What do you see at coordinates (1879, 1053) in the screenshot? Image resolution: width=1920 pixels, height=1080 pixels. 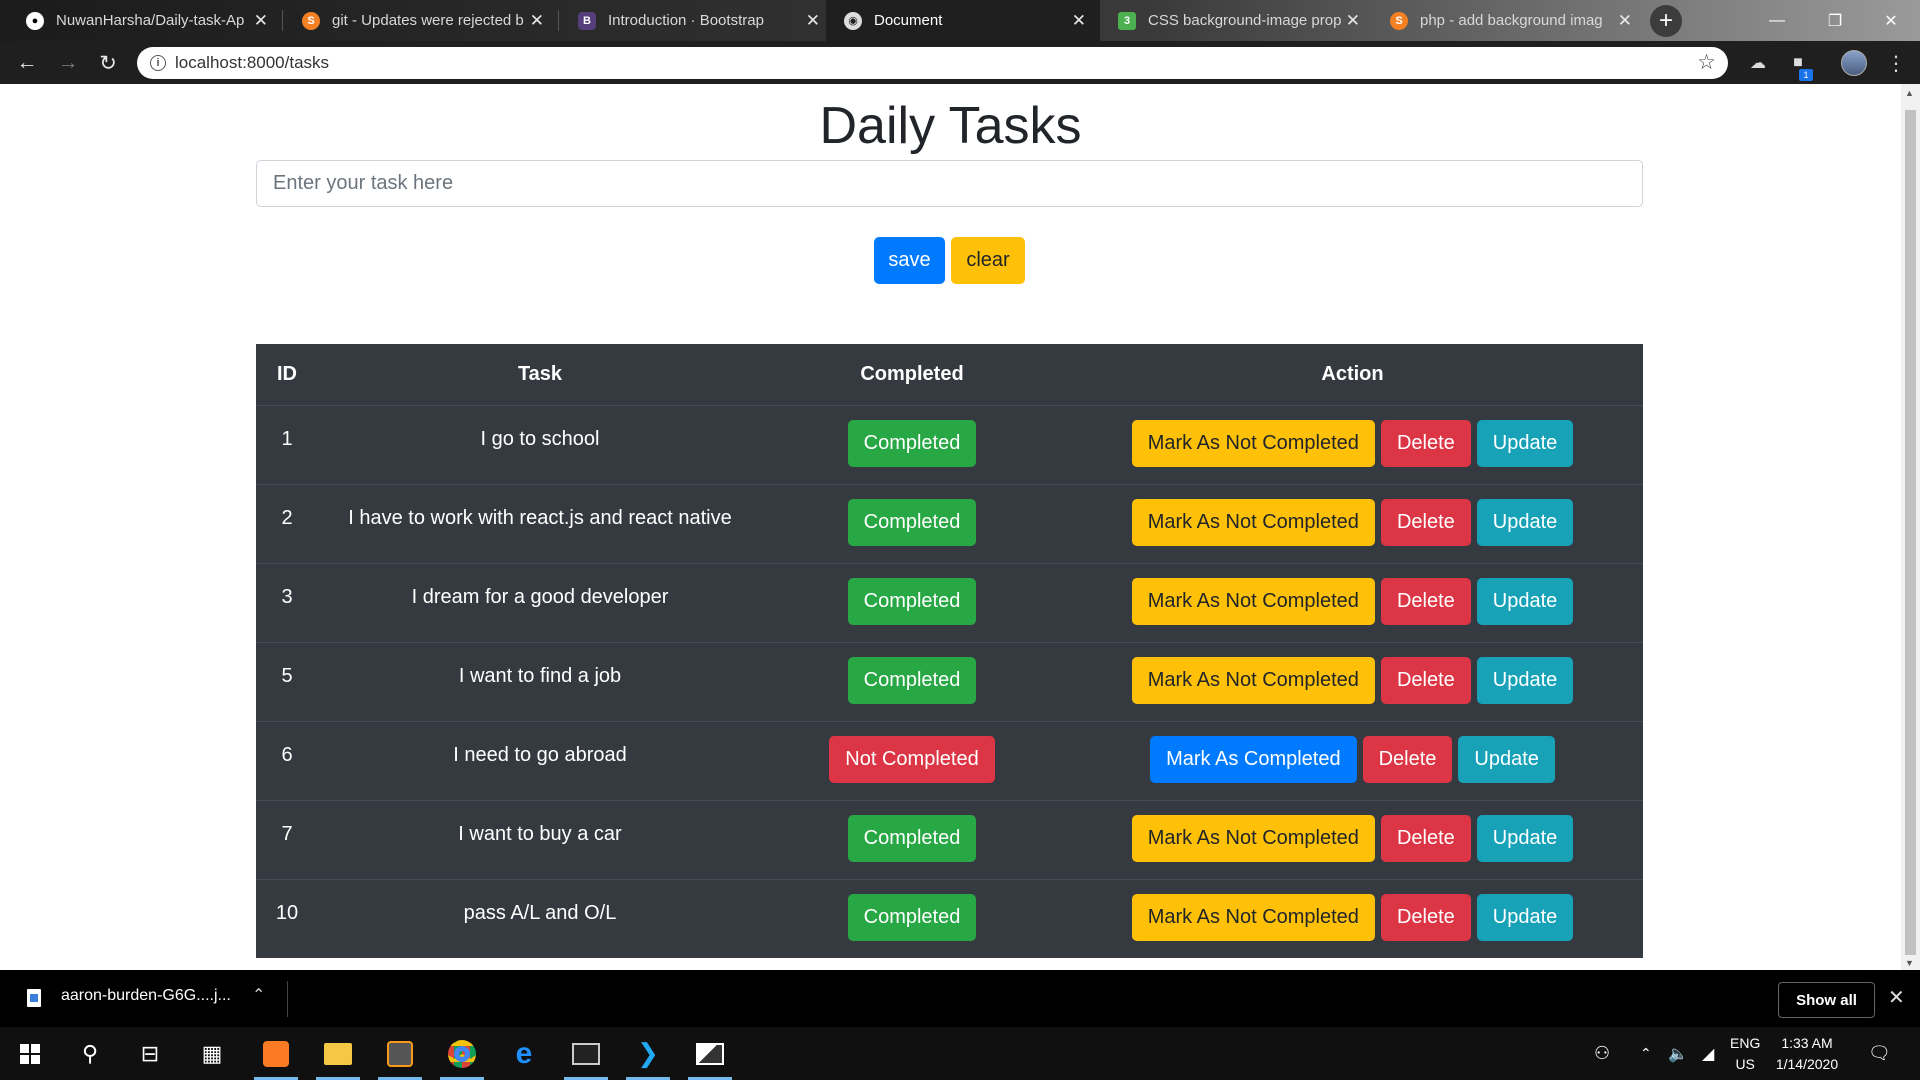 I see `notification-icon: 🗨` at bounding box center [1879, 1053].